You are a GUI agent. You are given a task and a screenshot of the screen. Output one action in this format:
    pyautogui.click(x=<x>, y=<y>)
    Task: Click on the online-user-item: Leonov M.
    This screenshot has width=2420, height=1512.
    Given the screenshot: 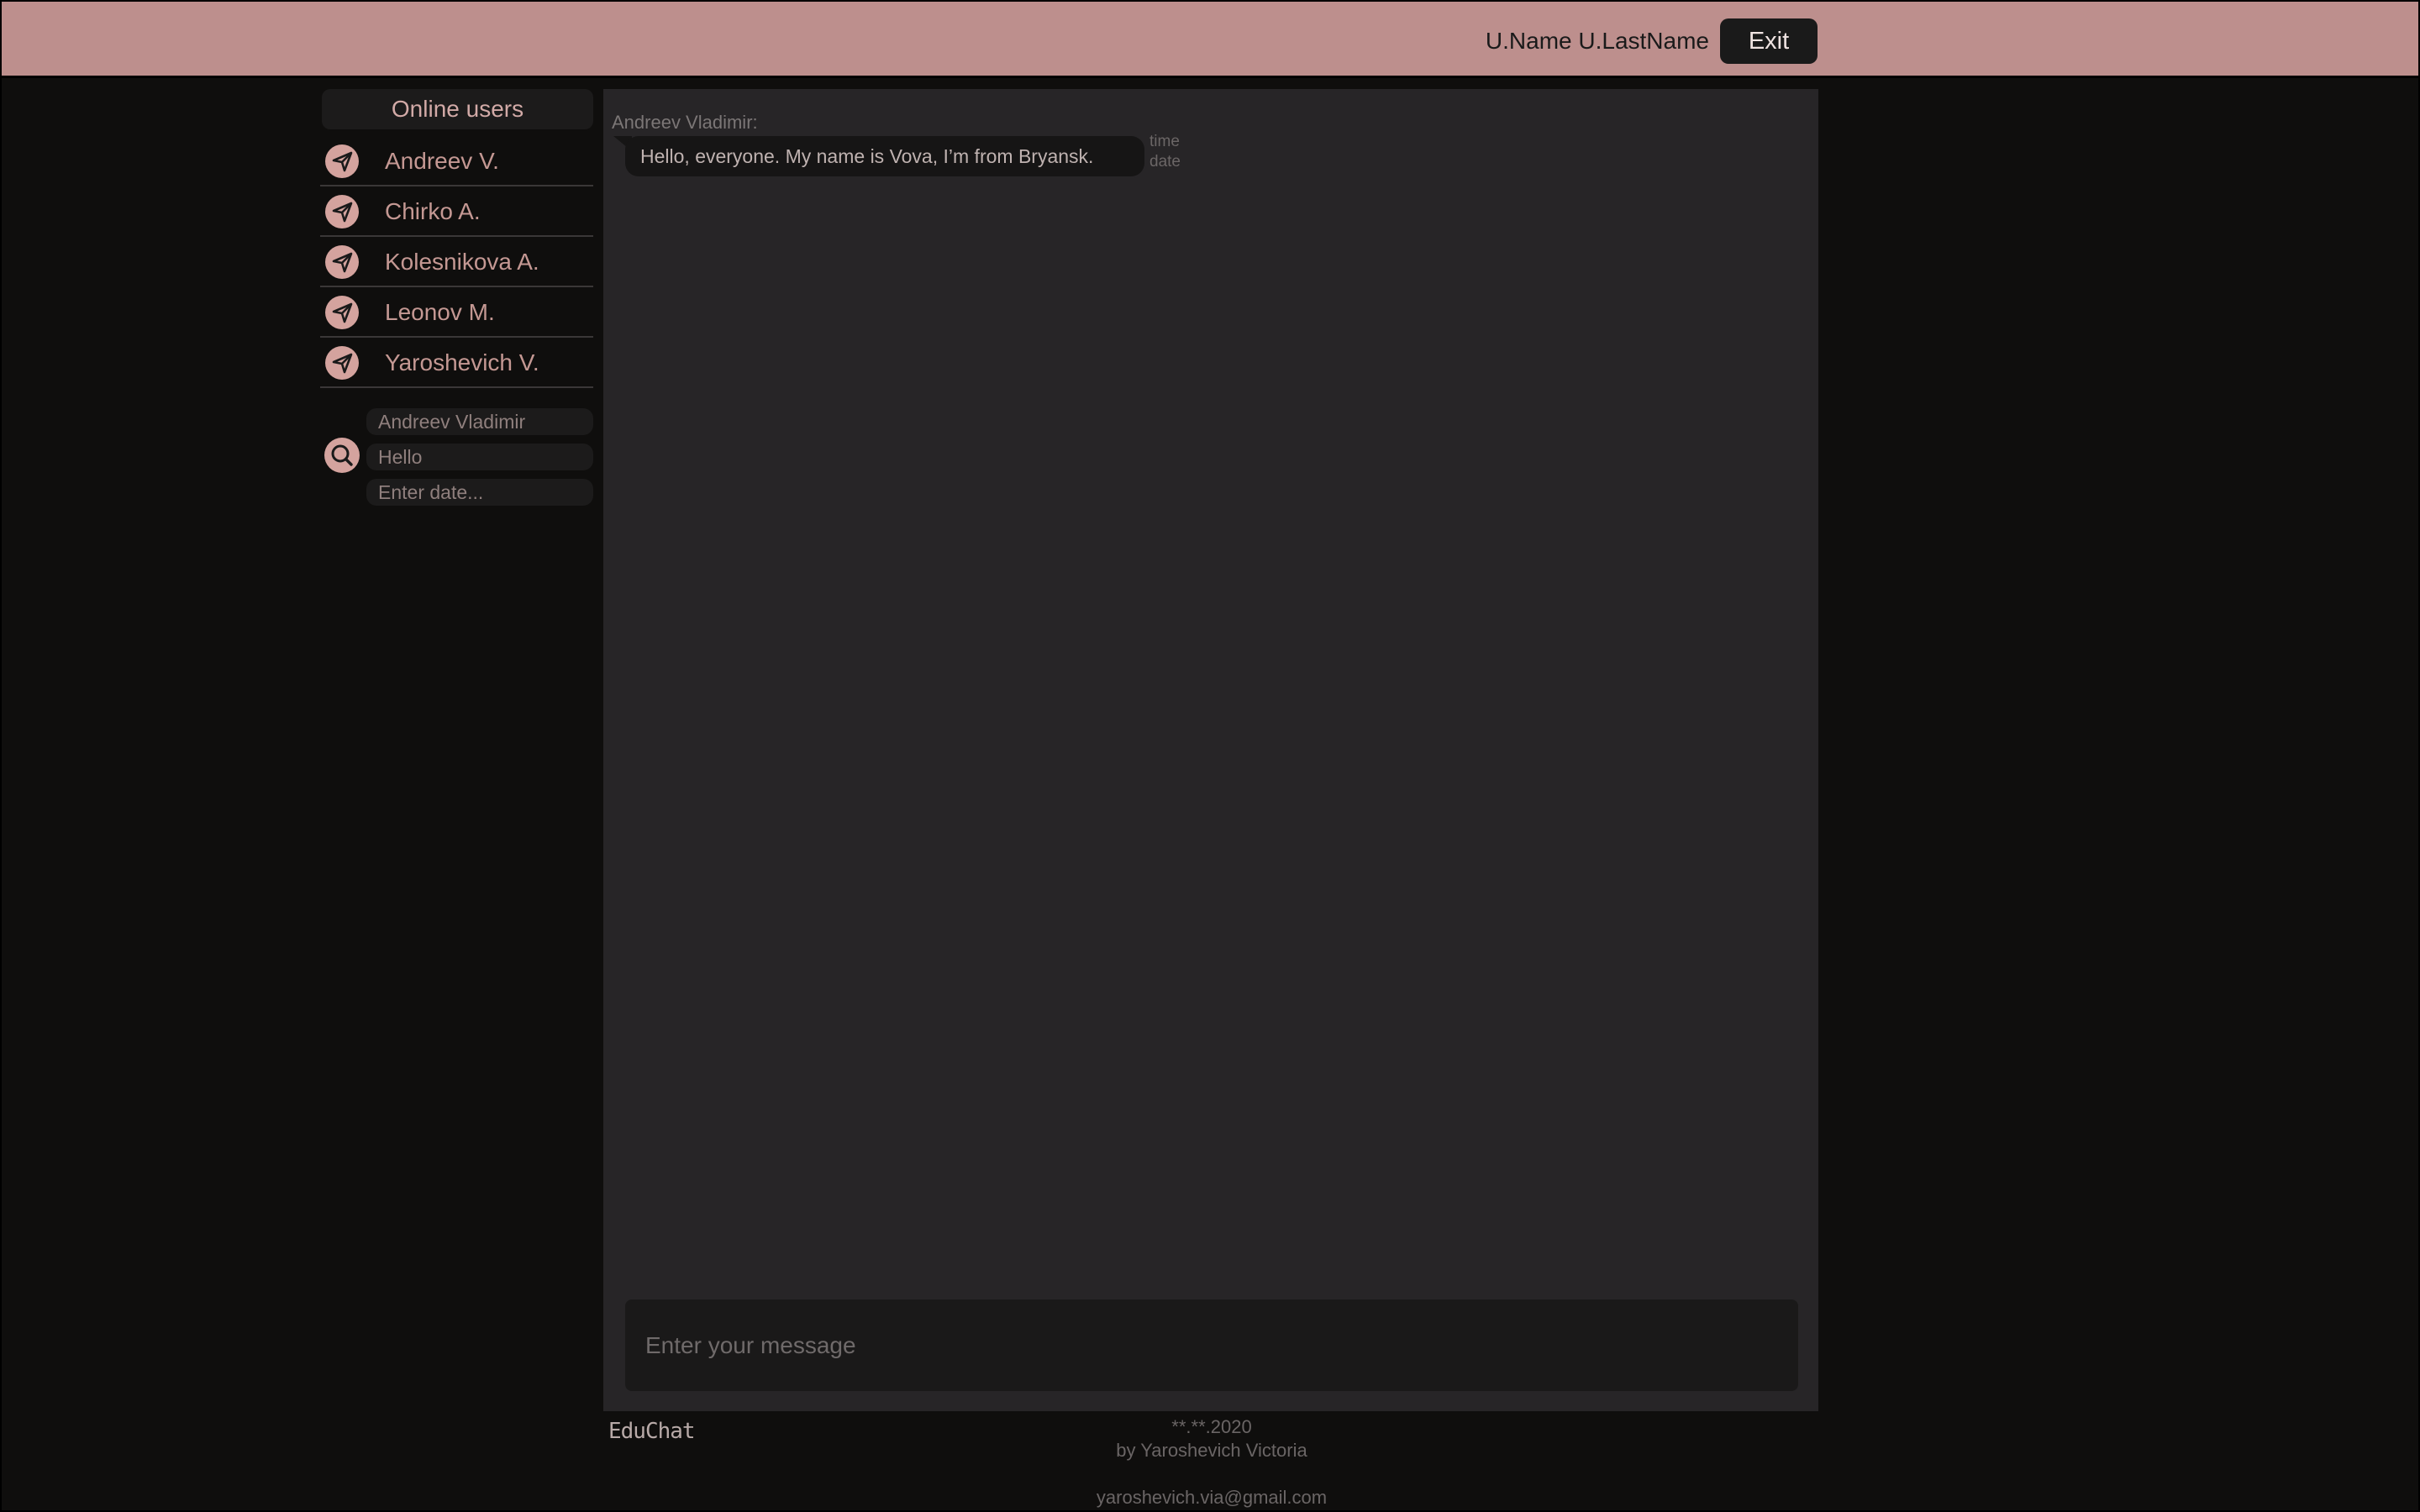 What is the action you would take?
    pyautogui.click(x=456, y=312)
    